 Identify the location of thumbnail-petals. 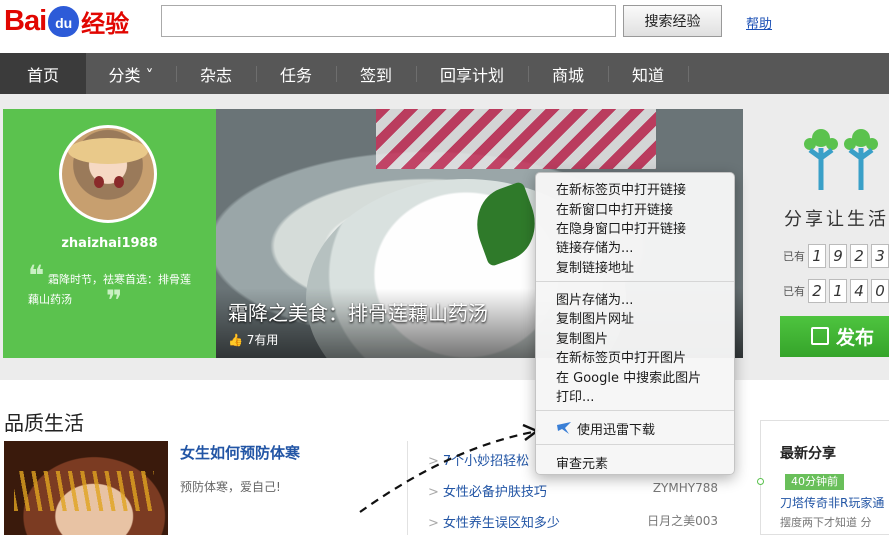
(84, 491).